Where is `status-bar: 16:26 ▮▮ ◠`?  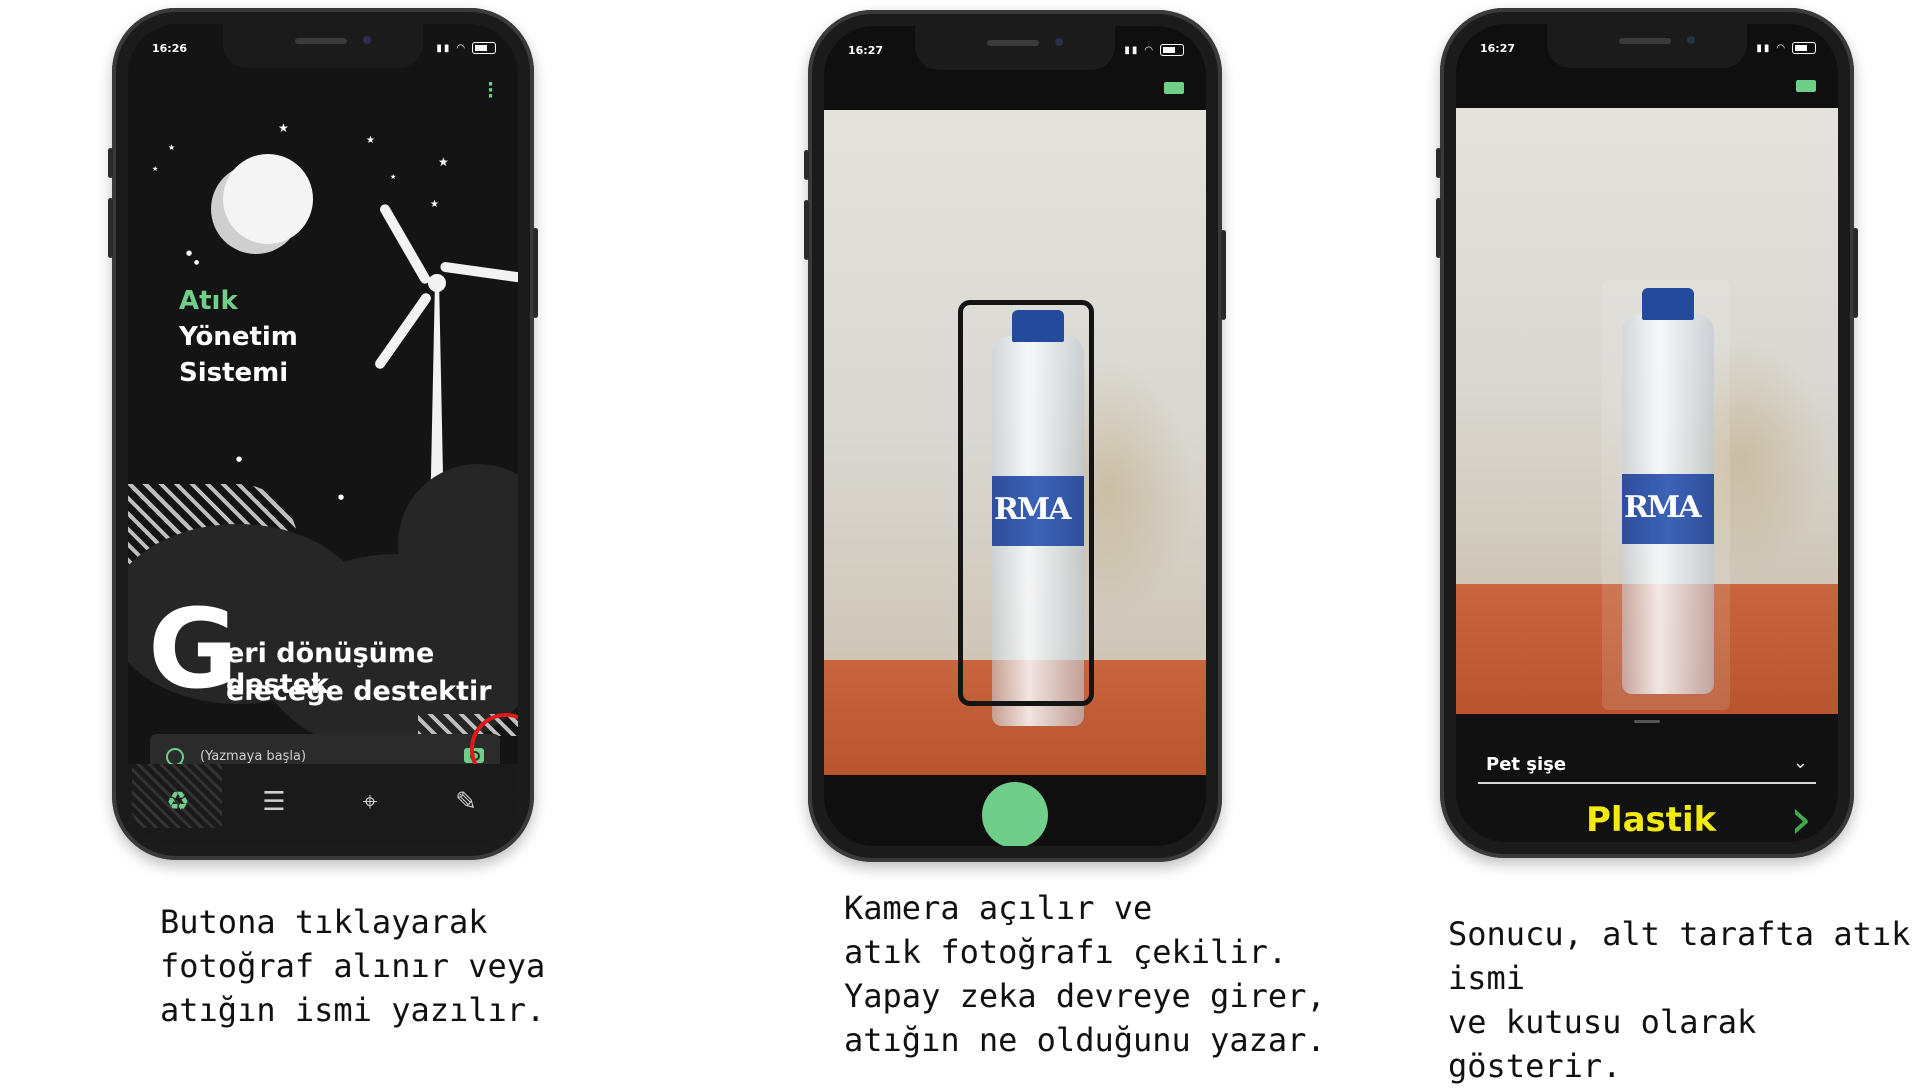
status-bar: 16:26 ▮▮ ◠ is located at coordinates (323, 50).